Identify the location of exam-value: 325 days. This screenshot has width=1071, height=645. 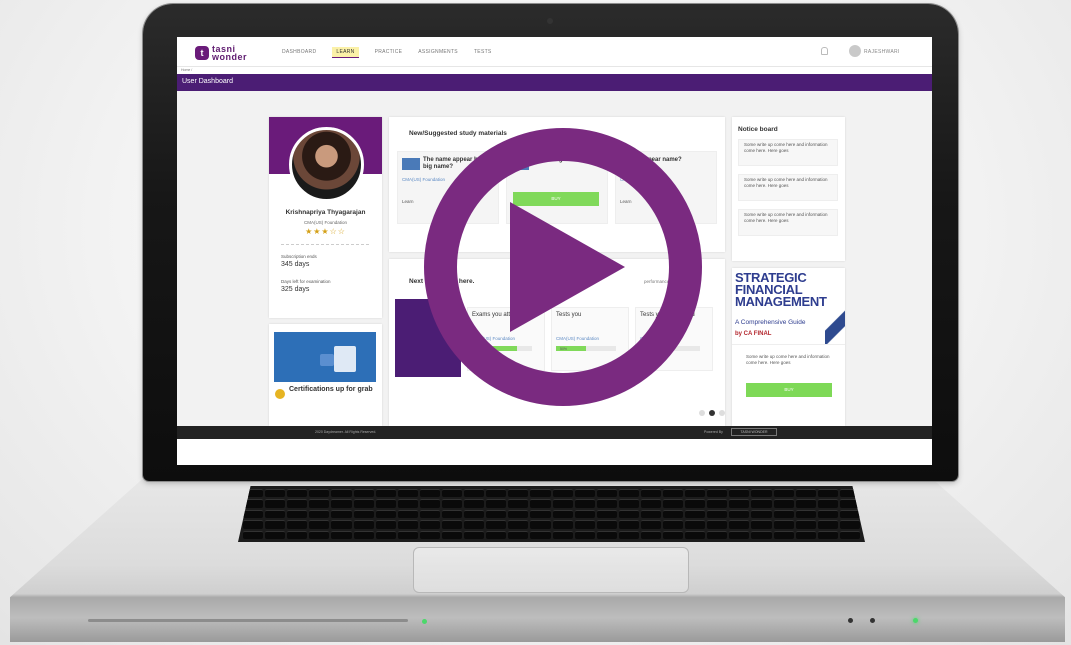
(295, 289).